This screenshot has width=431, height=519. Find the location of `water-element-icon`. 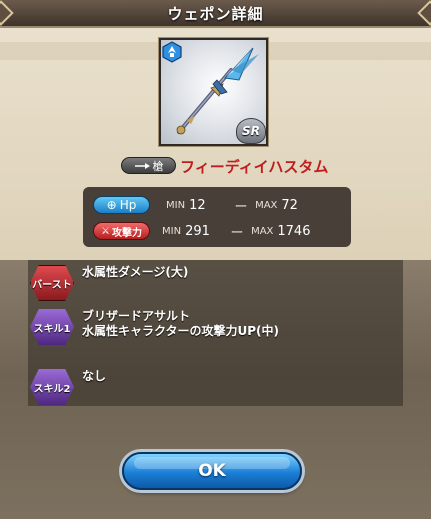

water-element-icon is located at coordinates (172, 52).